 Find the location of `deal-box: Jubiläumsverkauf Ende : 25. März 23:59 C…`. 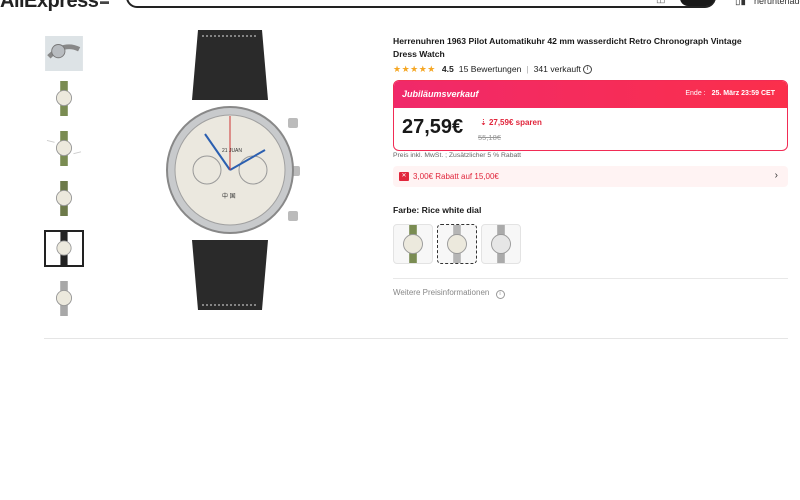

deal-box: Jubiläumsverkauf Ende : 25. März 23:59 C… is located at coordinates (590, 115).